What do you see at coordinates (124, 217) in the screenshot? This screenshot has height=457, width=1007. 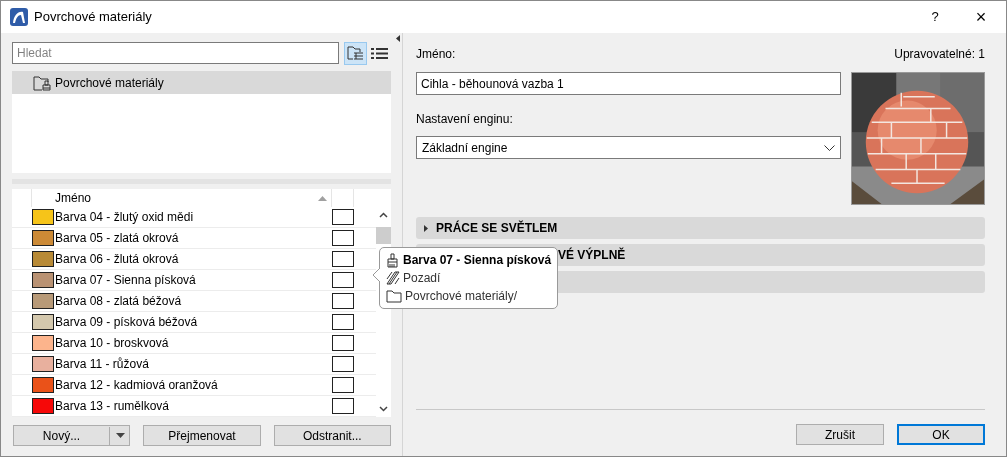 I see `table-cell-text: Barva 04 - žlutý oxid mědi` at bounding box center [124, 217].